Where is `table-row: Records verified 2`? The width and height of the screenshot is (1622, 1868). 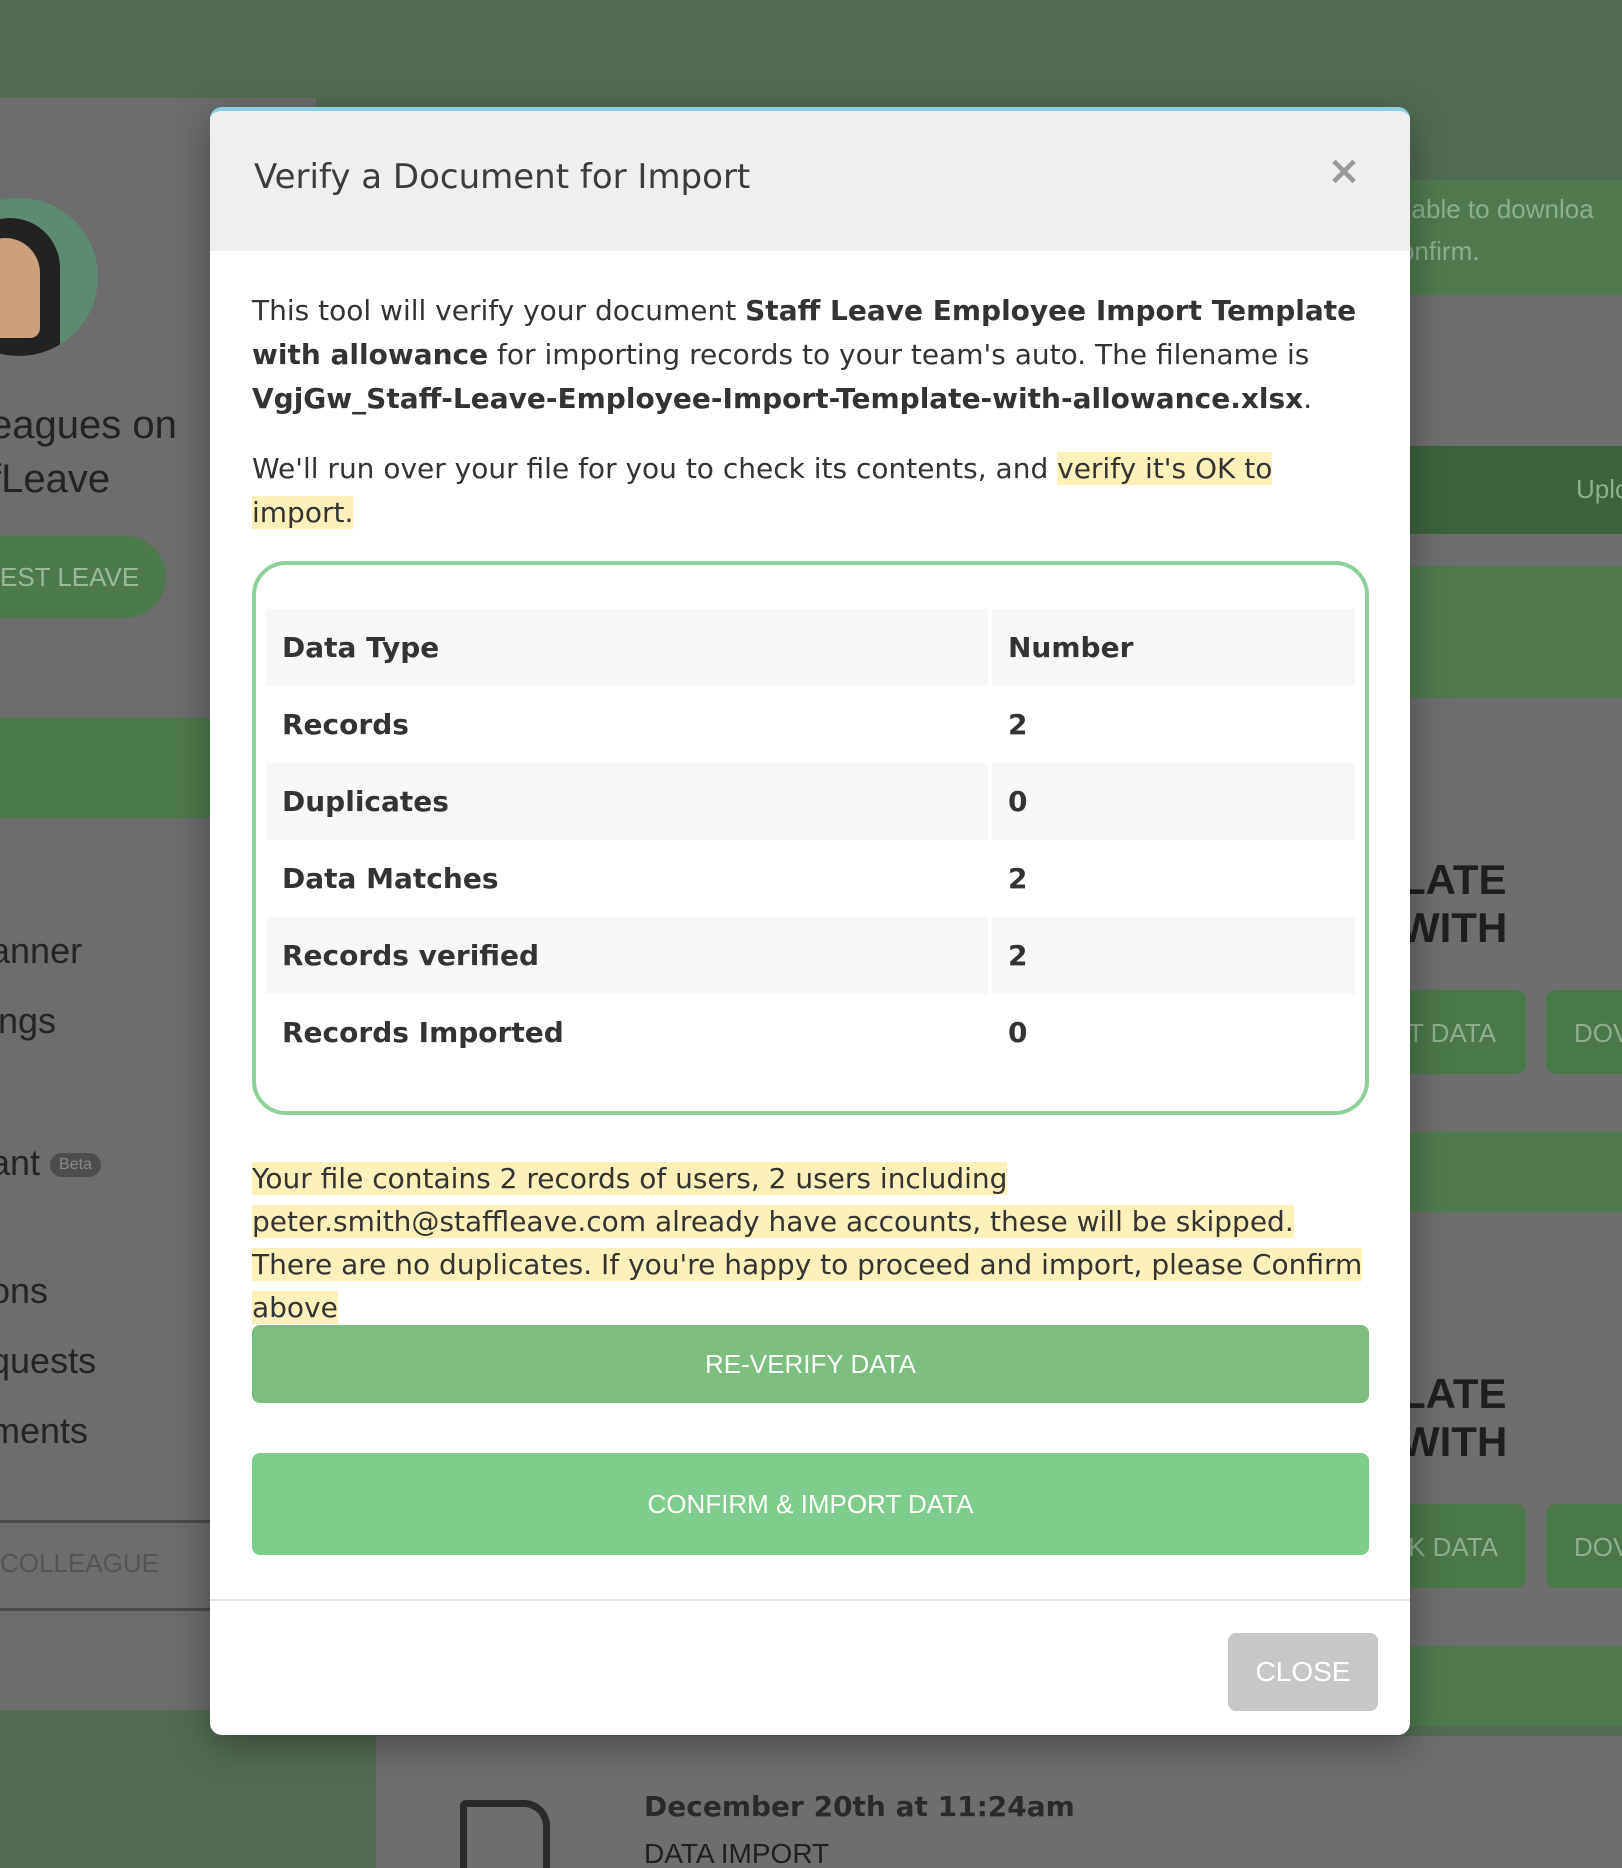
table-row: Records verified 2 is located at coordinates (810, 955).